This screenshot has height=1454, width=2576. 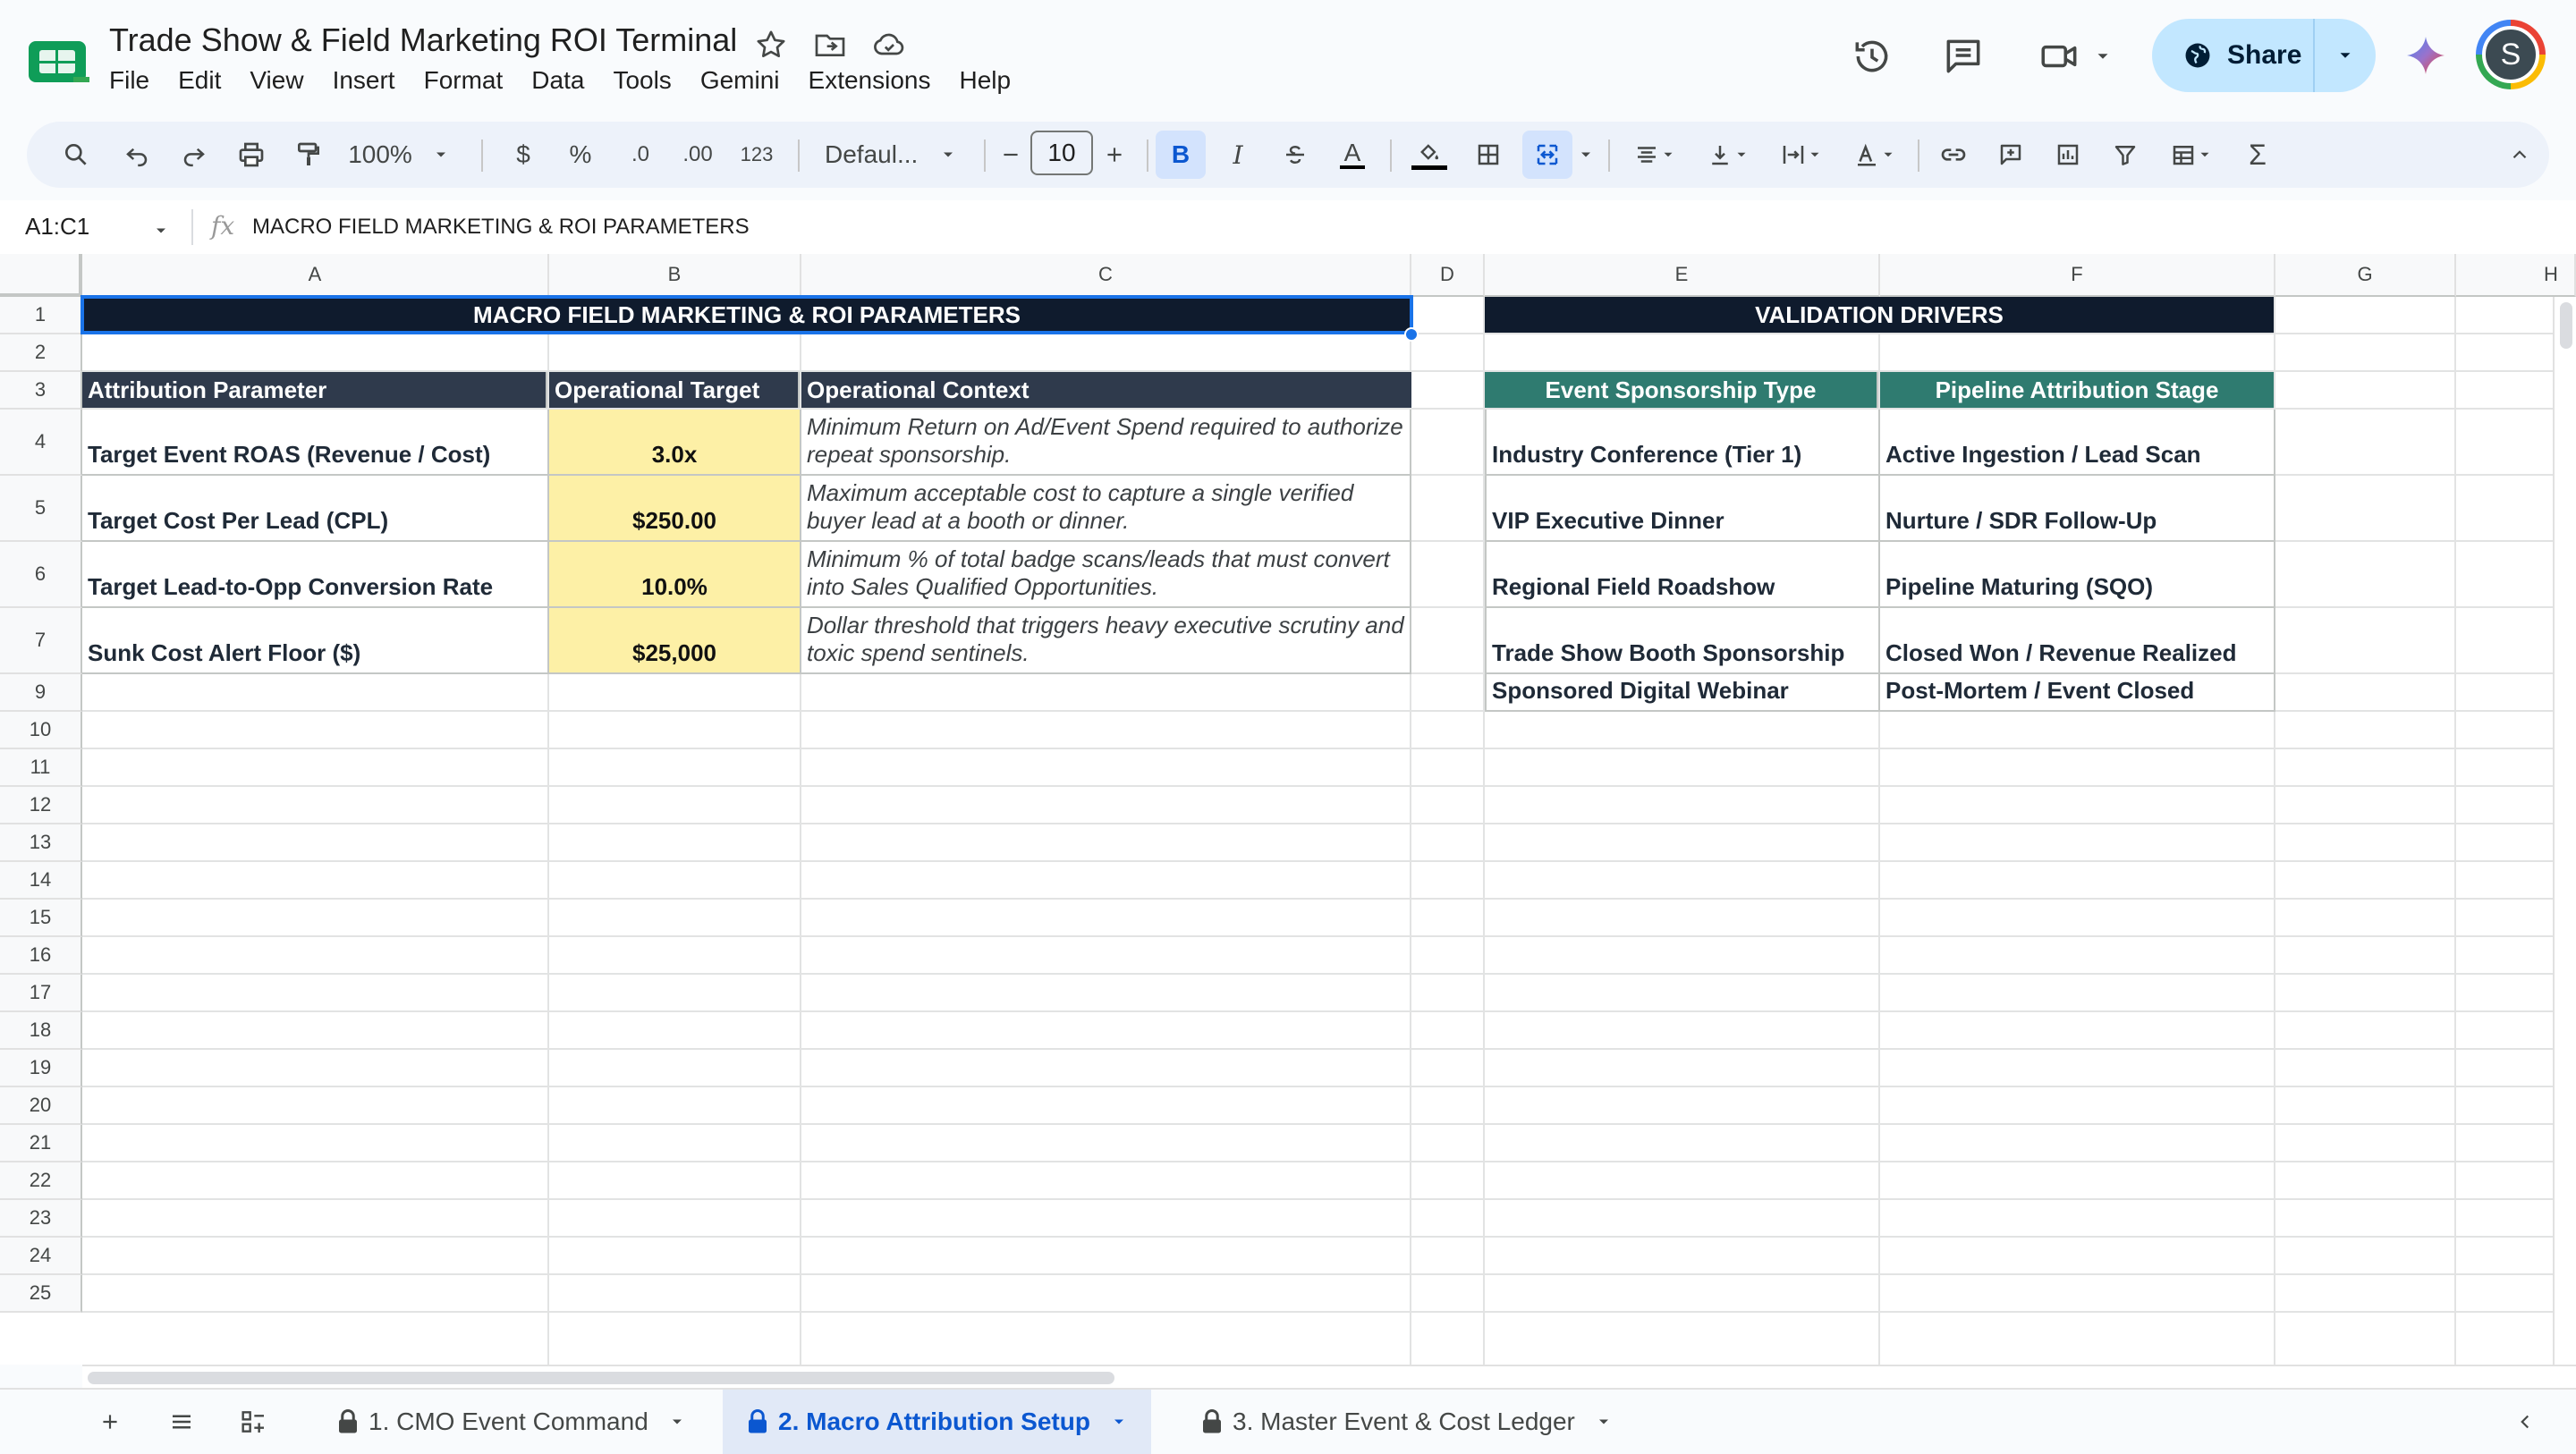 I want to click on star-icon, so click(x=771, y=45).